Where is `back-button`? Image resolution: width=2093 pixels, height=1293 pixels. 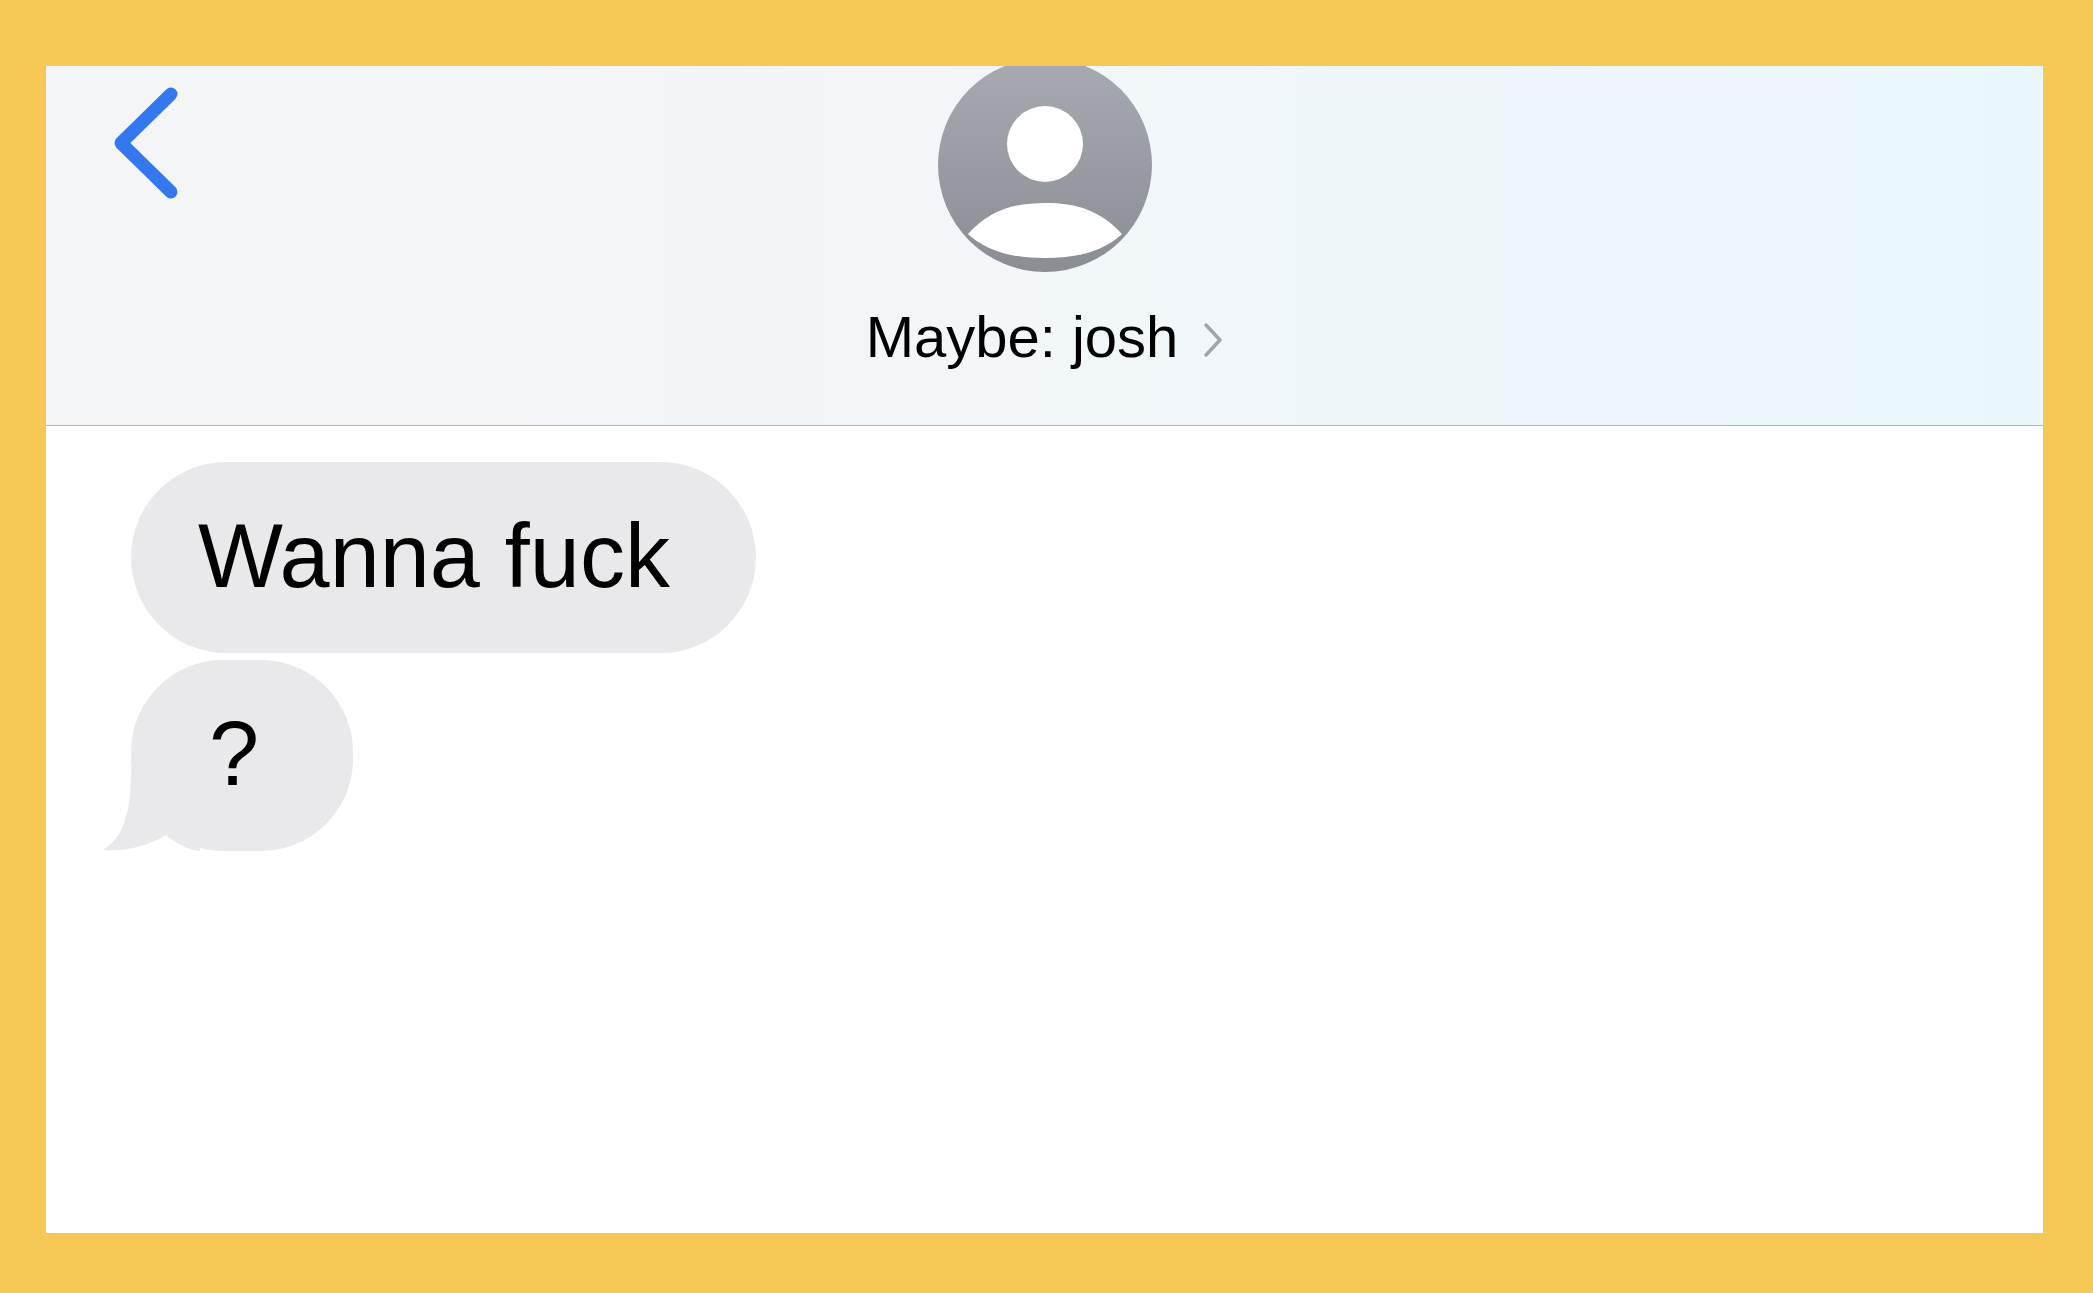
back-button is located at coordinates (146, 143).